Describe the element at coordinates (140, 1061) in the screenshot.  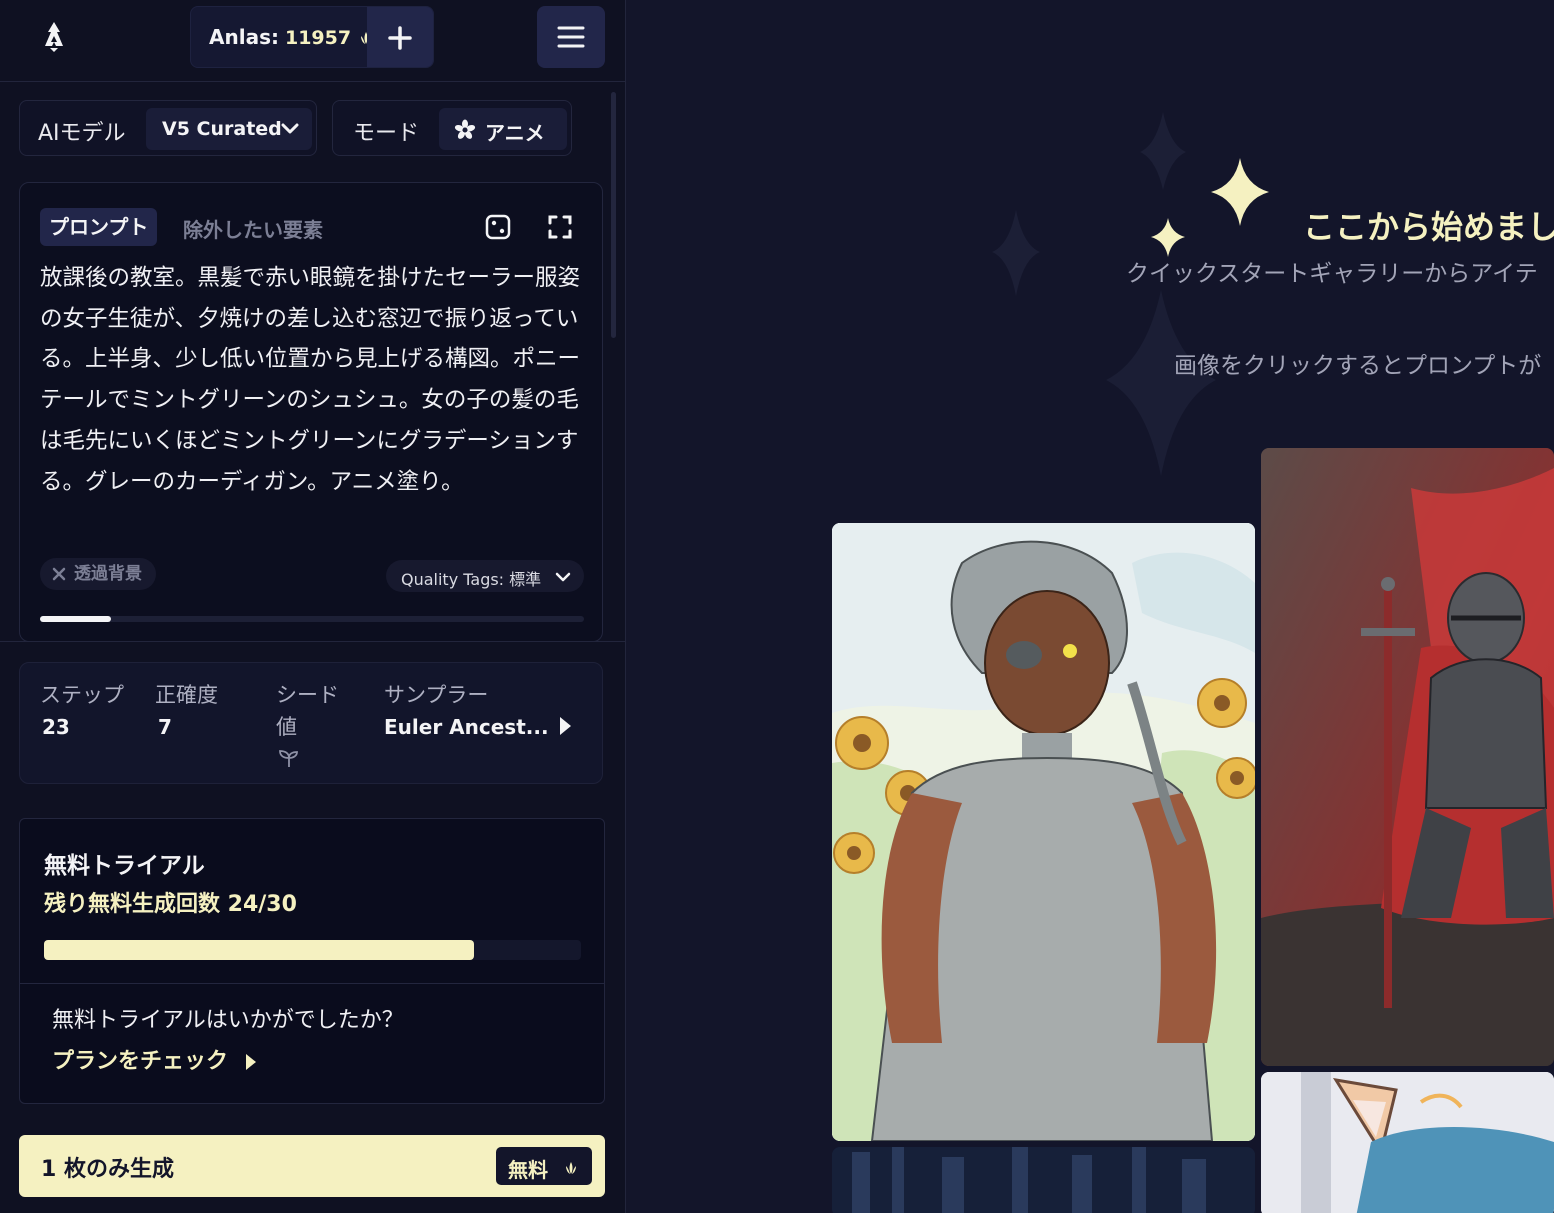
I see `check-plans-label: プランをチェック` at that location.